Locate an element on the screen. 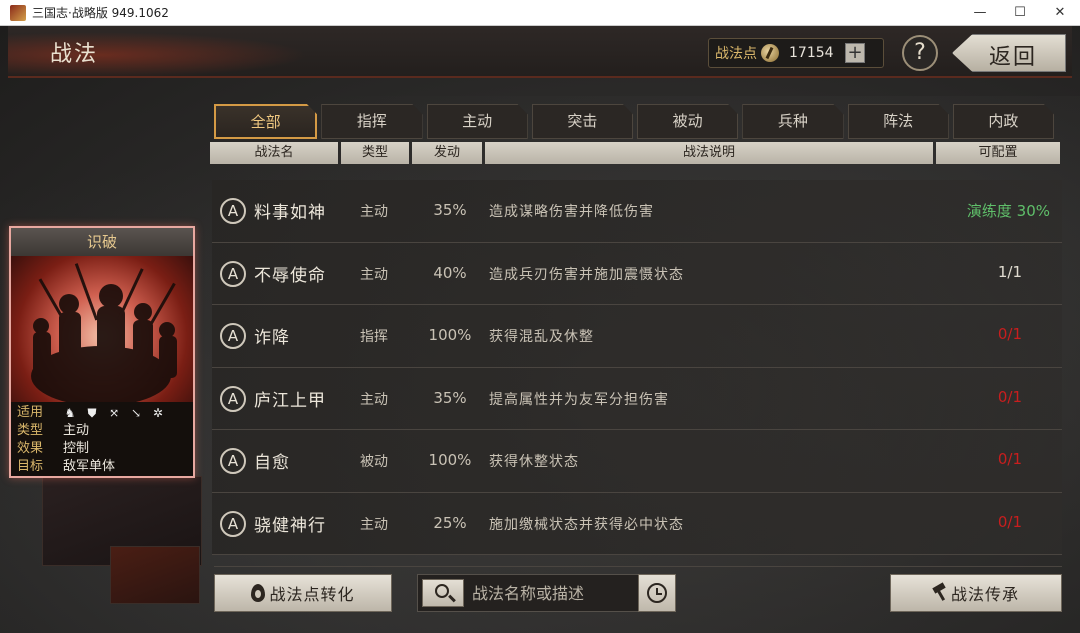 This screenshot has height=633, width=1080. points-label: 战法点 is located at coordinates (736, 54).